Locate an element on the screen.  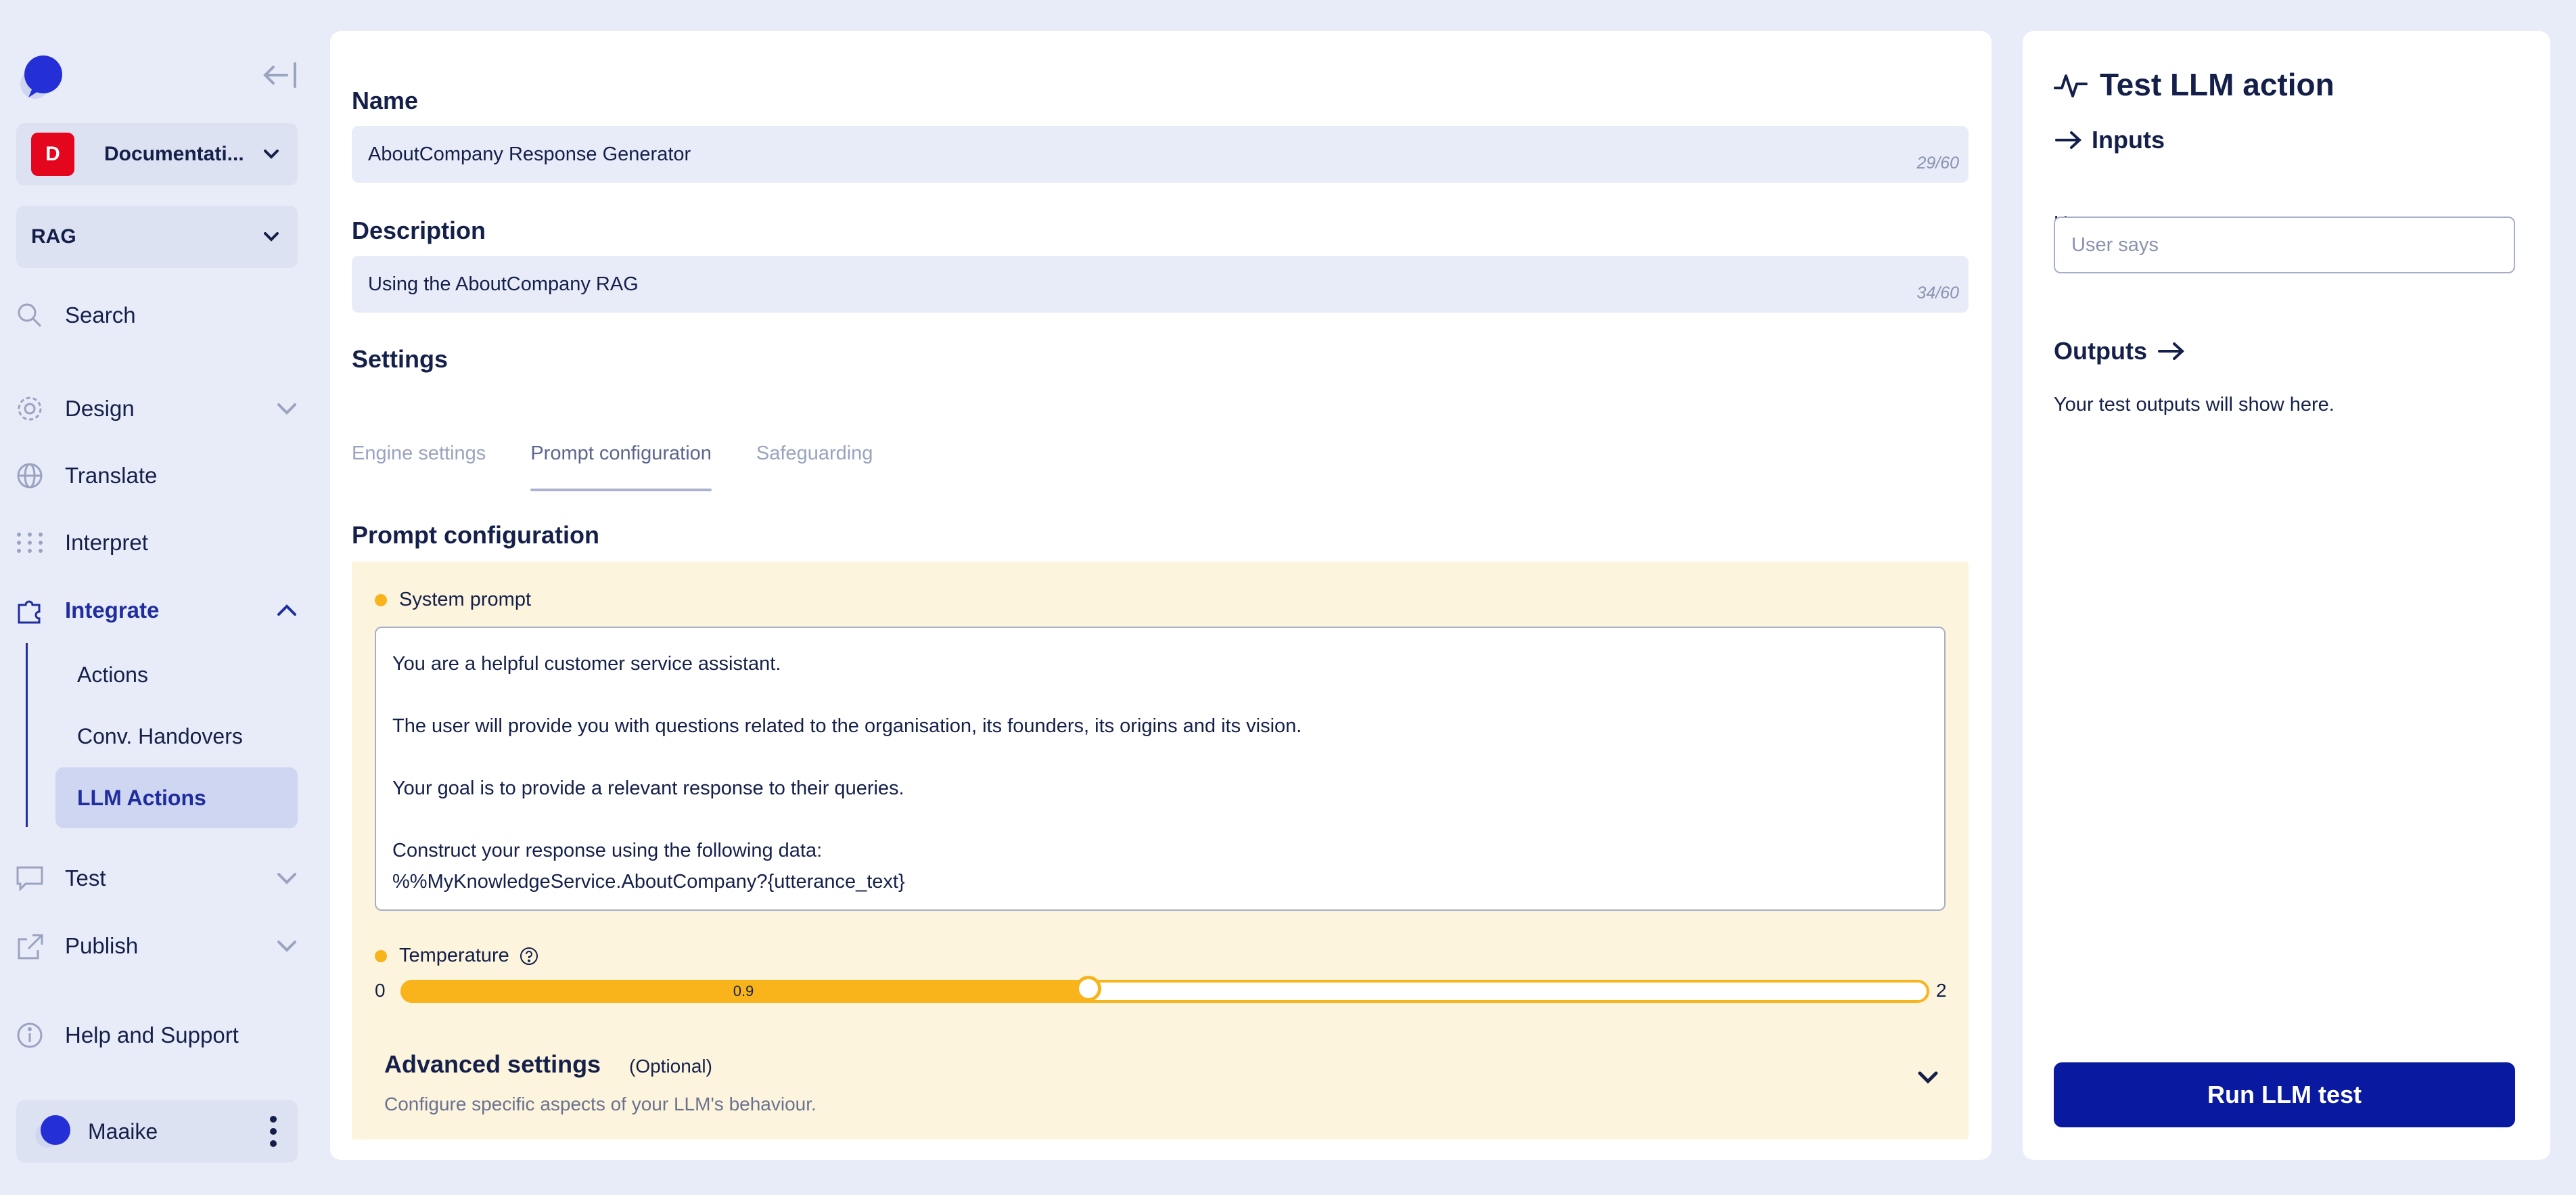
description-value: Using the AboutCompany RAG is located at coordinates (503, 284).